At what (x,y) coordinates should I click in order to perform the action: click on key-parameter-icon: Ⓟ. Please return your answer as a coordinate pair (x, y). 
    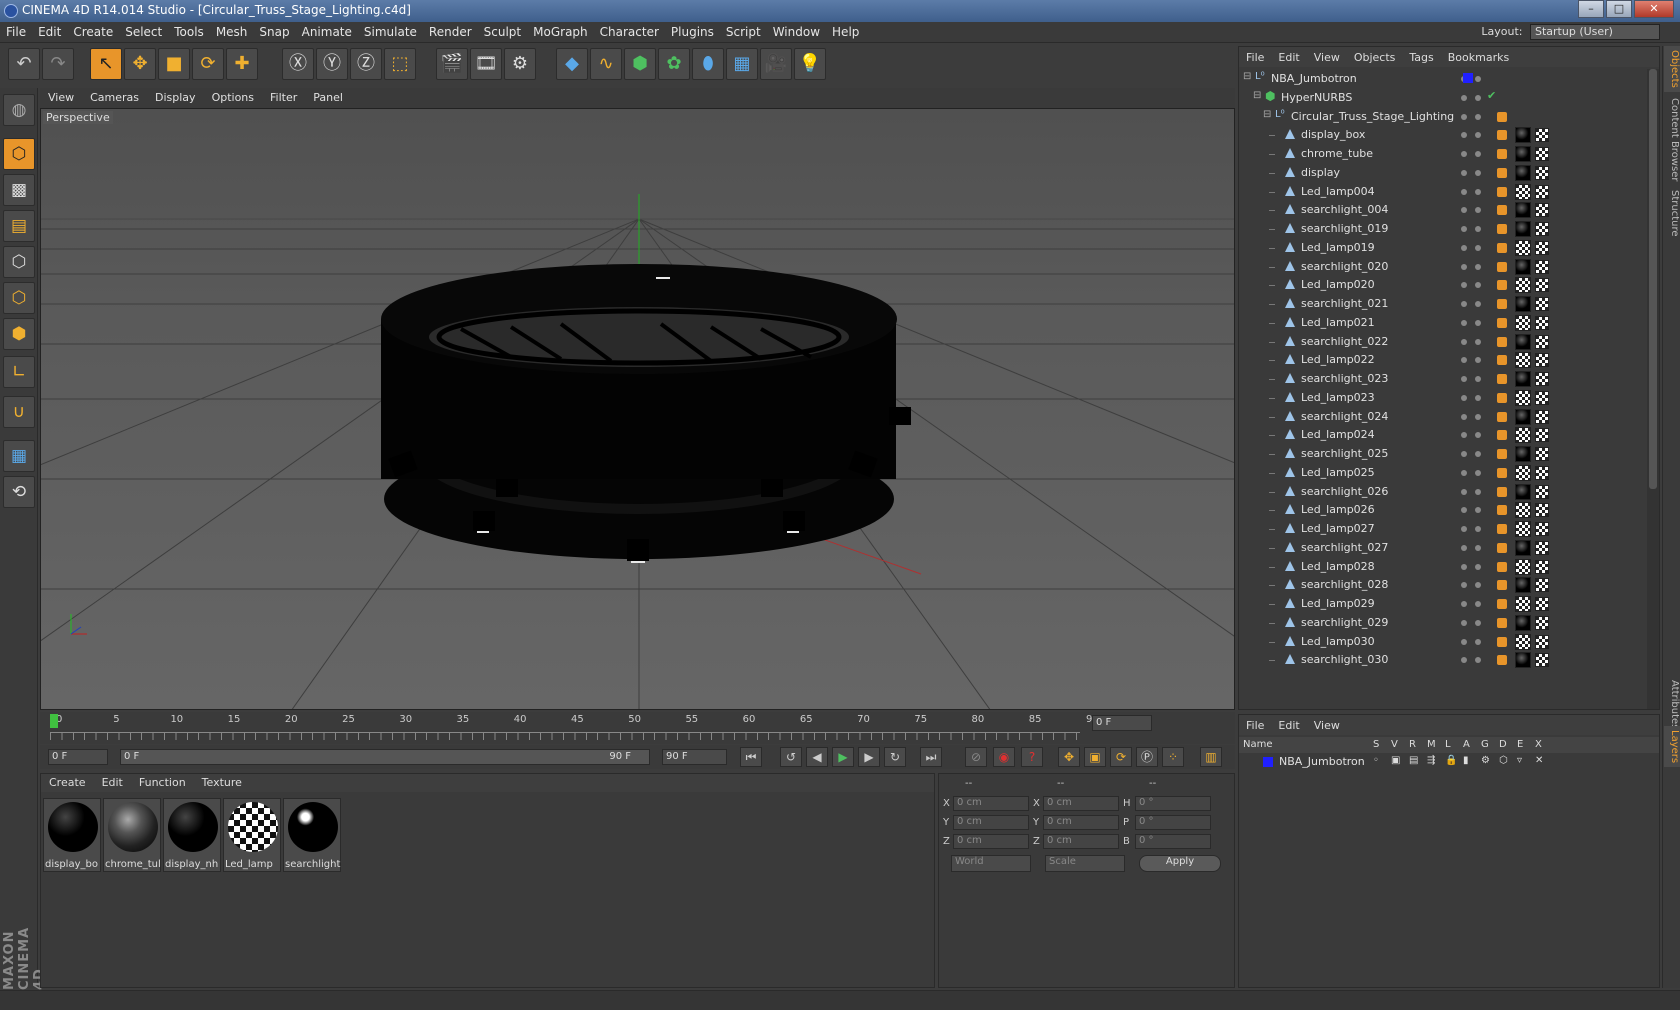
    Looking at the image, I should click on (1147, 757).